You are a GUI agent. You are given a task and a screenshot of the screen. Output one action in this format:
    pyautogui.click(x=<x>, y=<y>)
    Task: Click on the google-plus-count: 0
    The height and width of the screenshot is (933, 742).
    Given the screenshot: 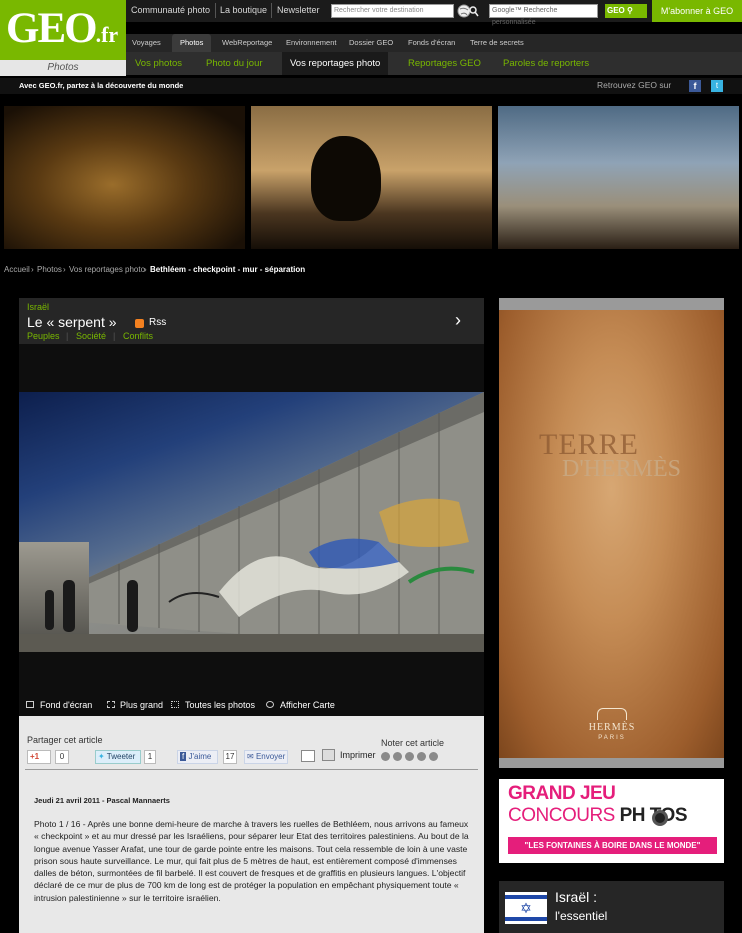 What is the action you would take?
    pyautogui.click(x=62, y=757)
    